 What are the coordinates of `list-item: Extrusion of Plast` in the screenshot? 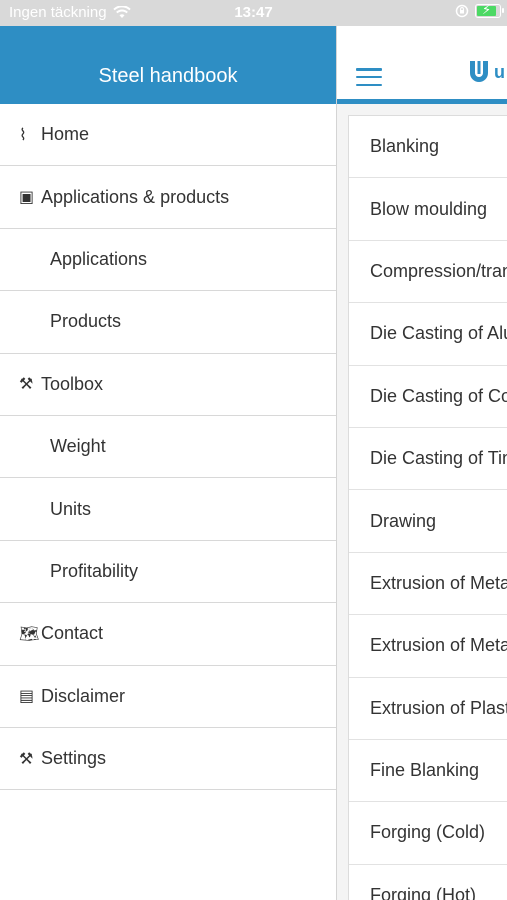 It's located at (428, 709).